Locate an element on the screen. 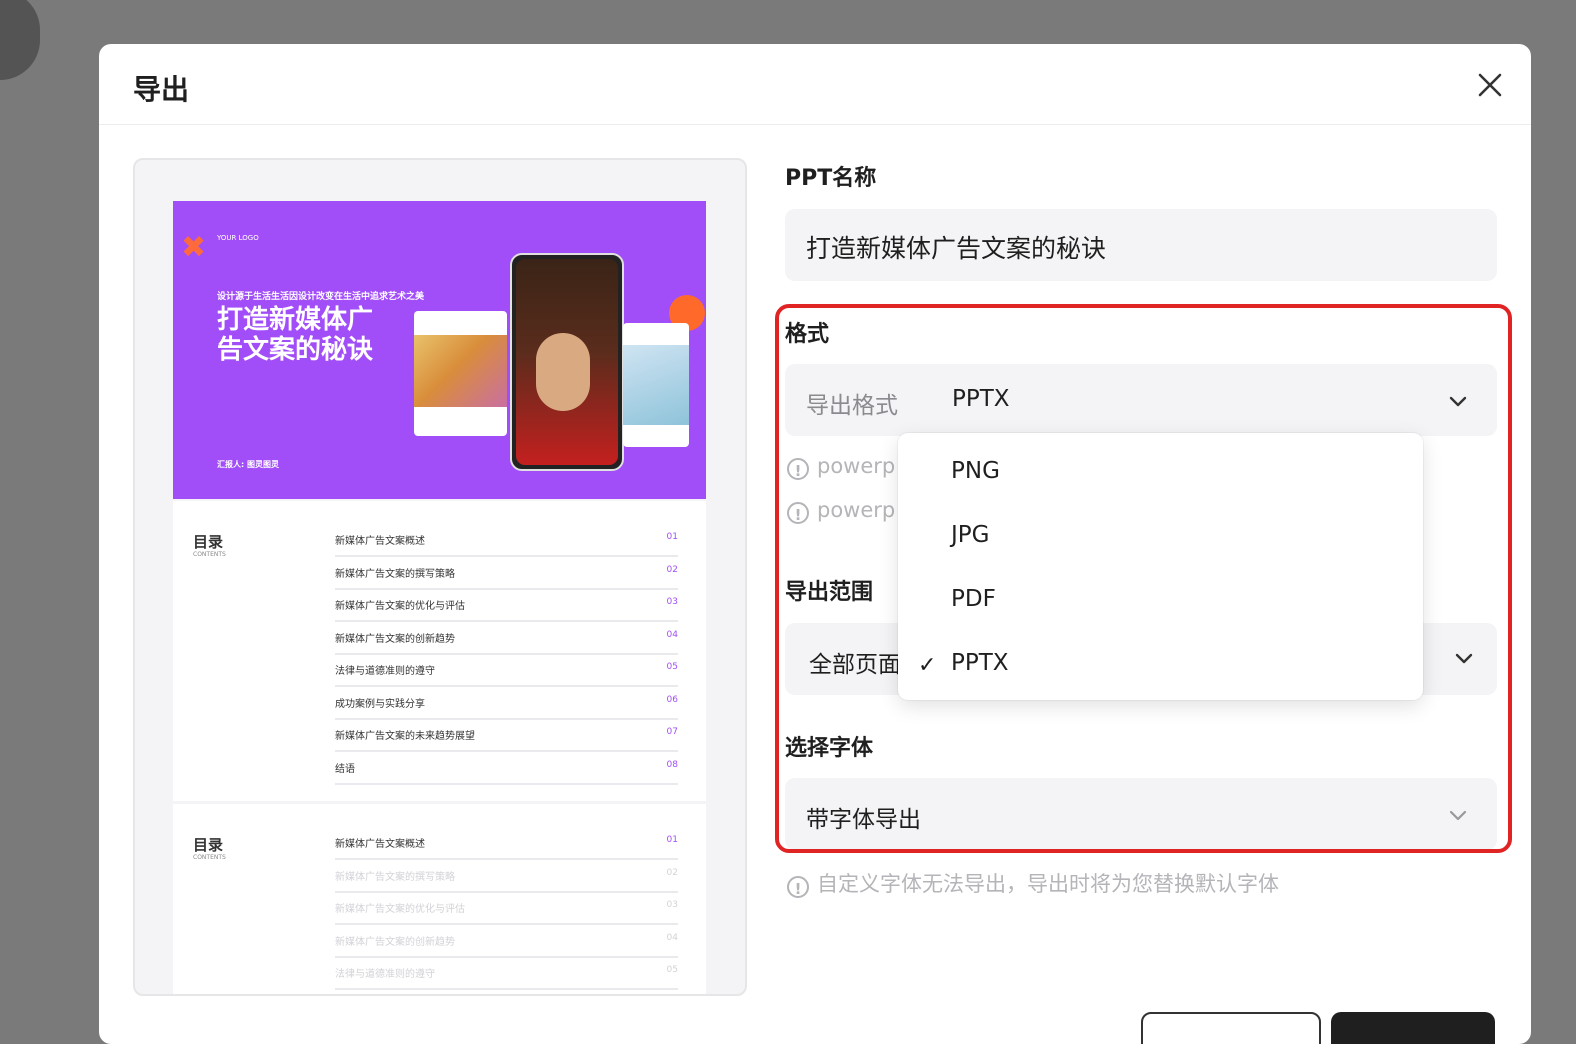  logo-mark-icon: ✖ is located at coordinates (194, 247).